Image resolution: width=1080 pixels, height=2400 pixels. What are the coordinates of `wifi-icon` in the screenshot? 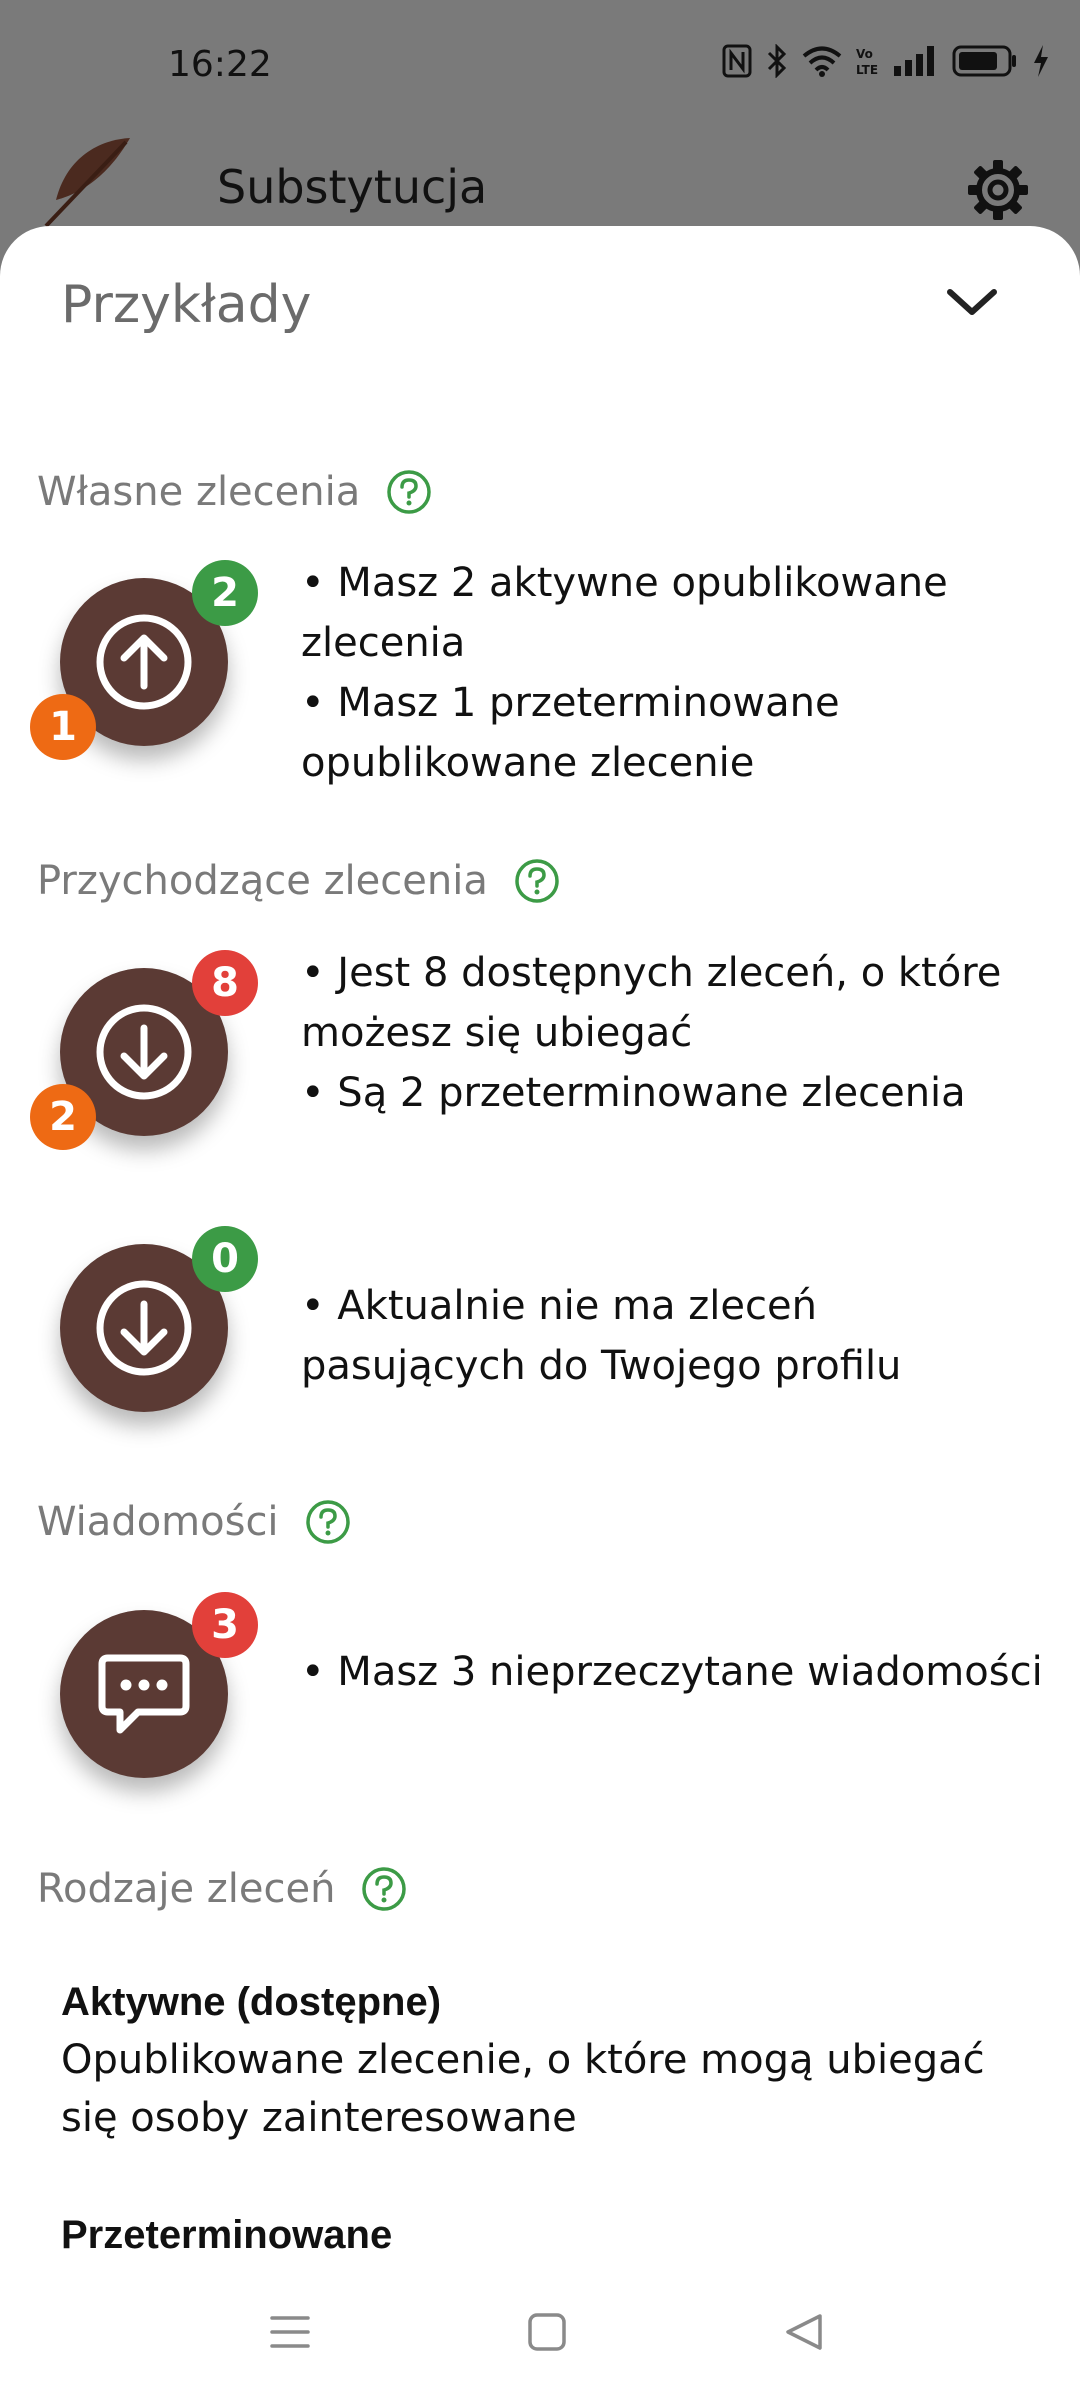 It's located at (822, 61).